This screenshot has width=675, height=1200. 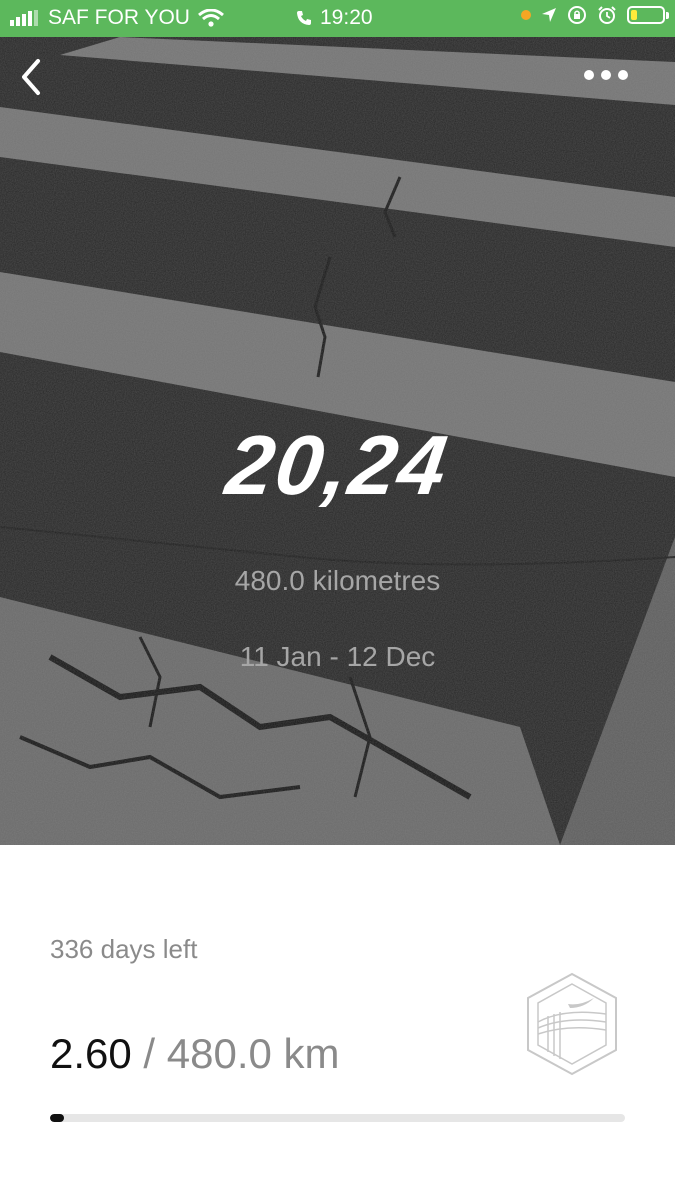 I want to click on recording-indicator-icon, so click(x=526, y=15).